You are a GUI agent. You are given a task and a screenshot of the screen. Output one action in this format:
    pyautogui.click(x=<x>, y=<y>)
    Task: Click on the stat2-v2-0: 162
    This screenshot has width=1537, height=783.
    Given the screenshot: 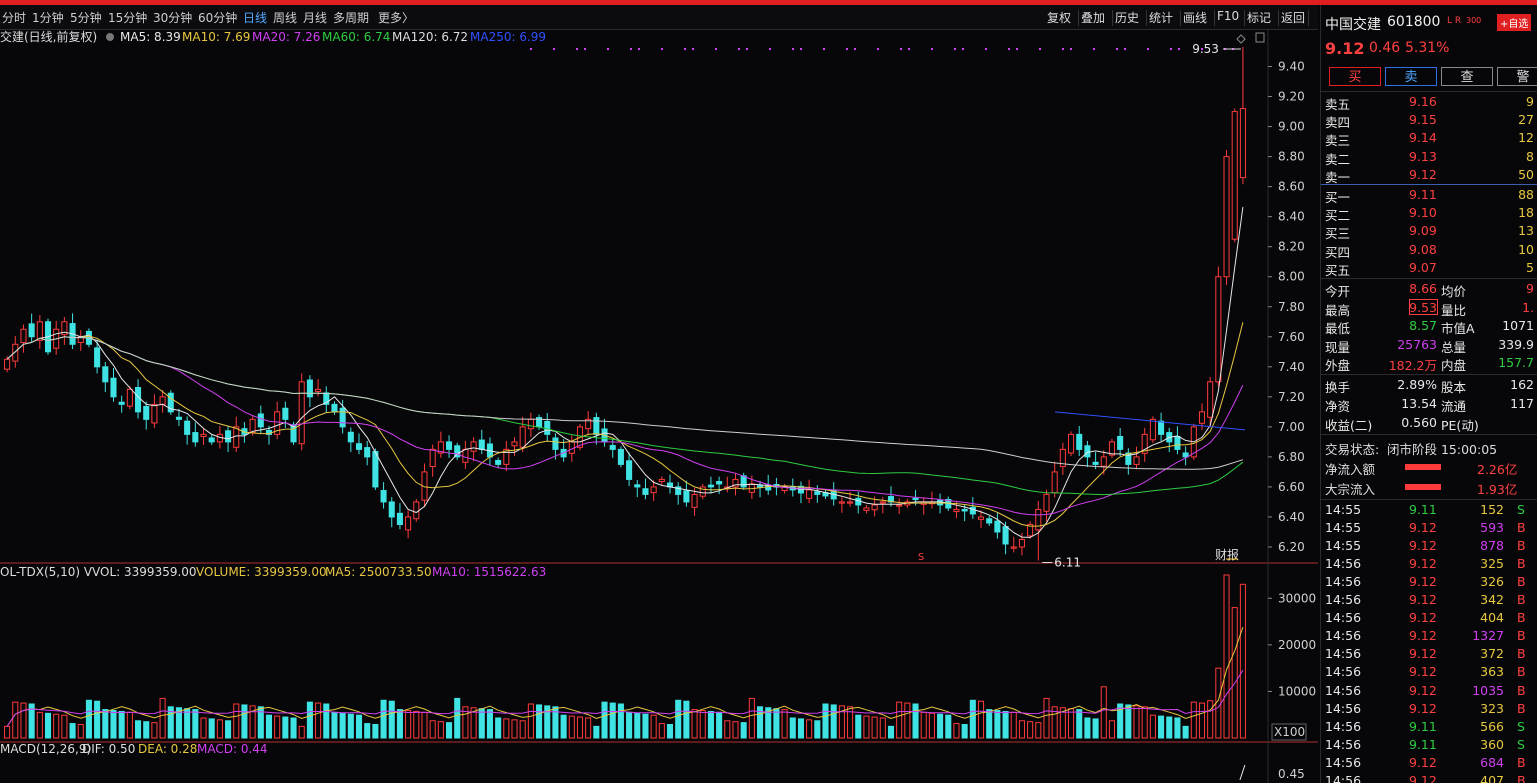 What is the action you would take?
    pyautogui.click(x=1522, y=384)
    